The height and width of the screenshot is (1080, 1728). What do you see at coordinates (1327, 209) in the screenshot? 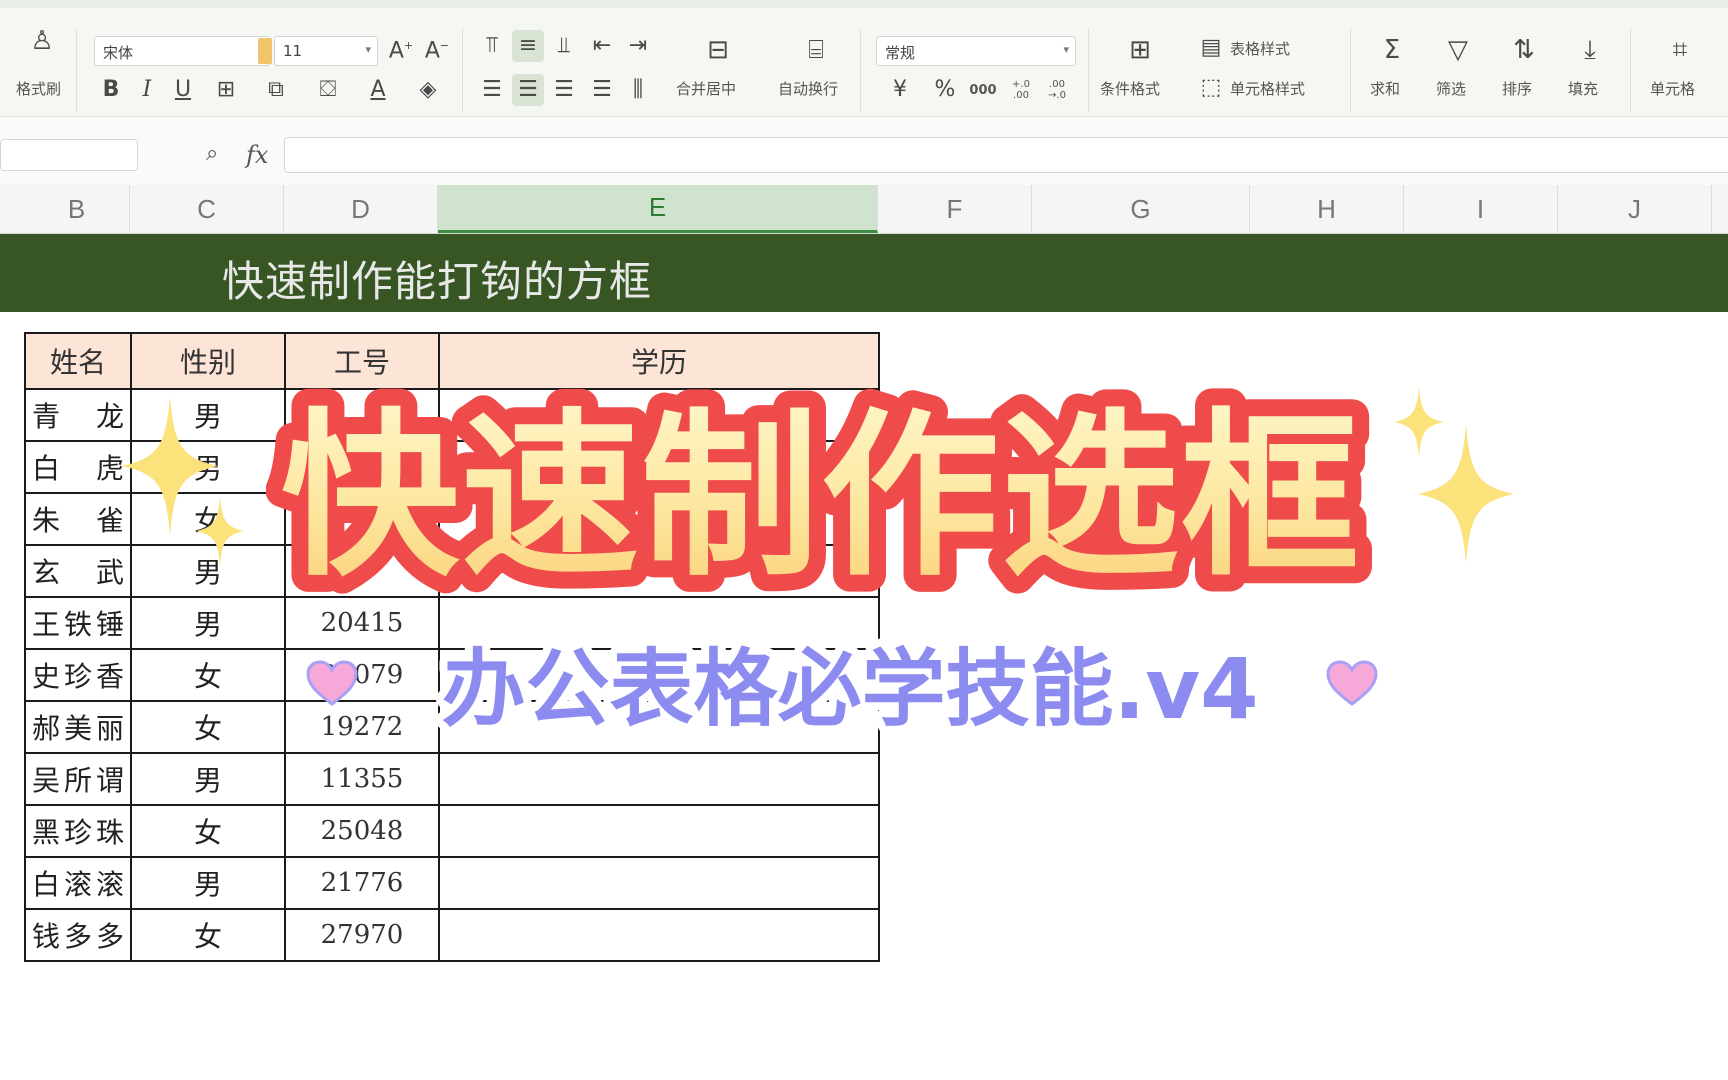
I see `column-header-h: H` at bounding box center [1327, 209].